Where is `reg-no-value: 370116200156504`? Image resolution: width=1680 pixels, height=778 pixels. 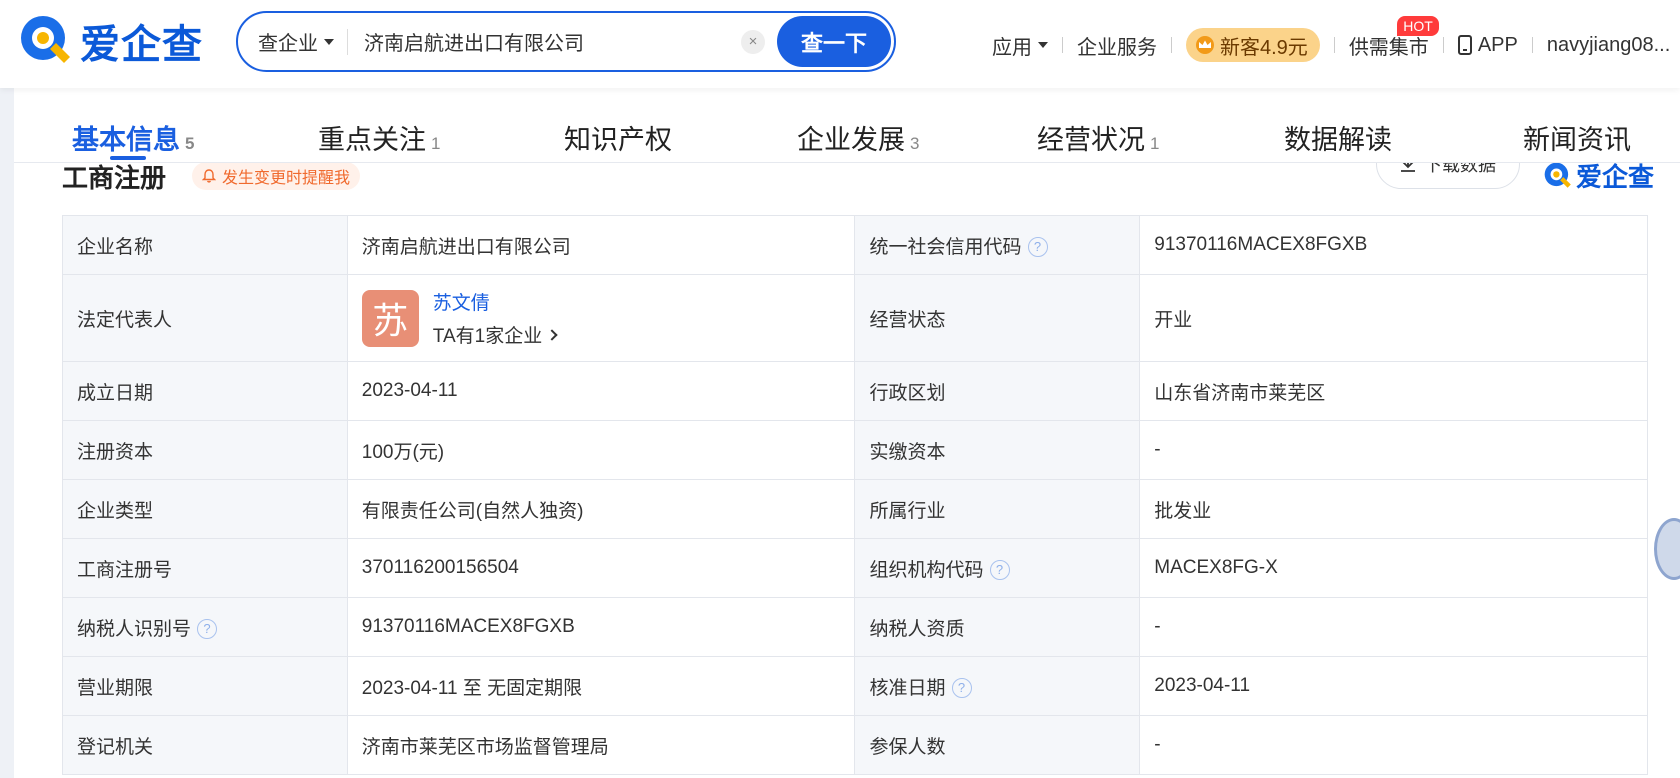 reg-no-value: 370116200156504 is located at coordinates (601, 568).